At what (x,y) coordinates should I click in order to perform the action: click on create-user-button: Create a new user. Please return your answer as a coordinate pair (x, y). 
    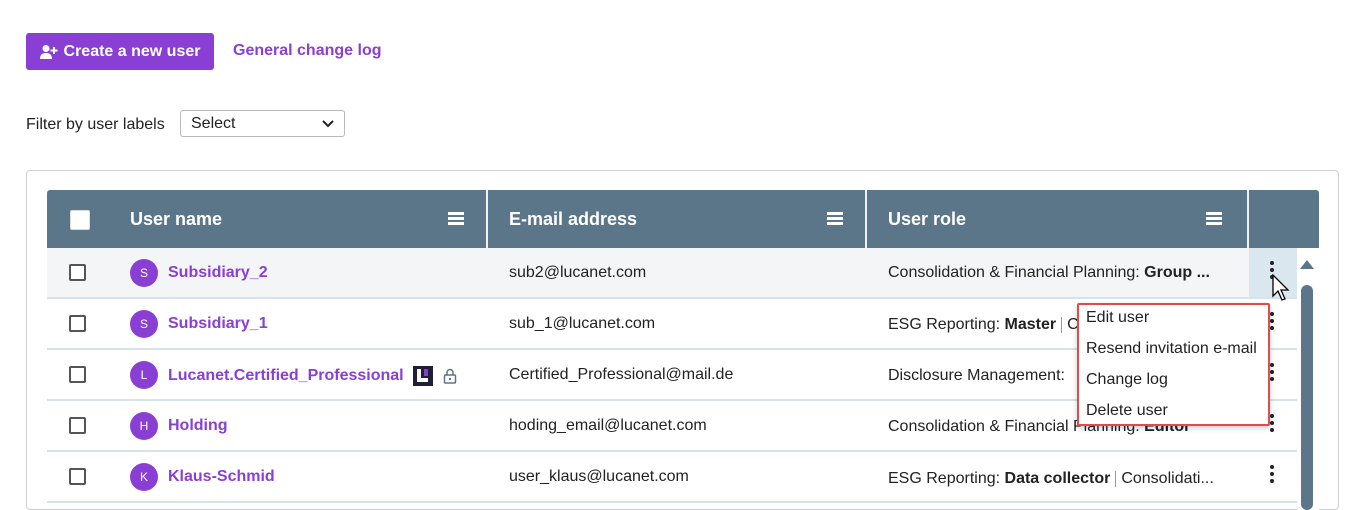
    Looking at the image, I should click on (120, 51).